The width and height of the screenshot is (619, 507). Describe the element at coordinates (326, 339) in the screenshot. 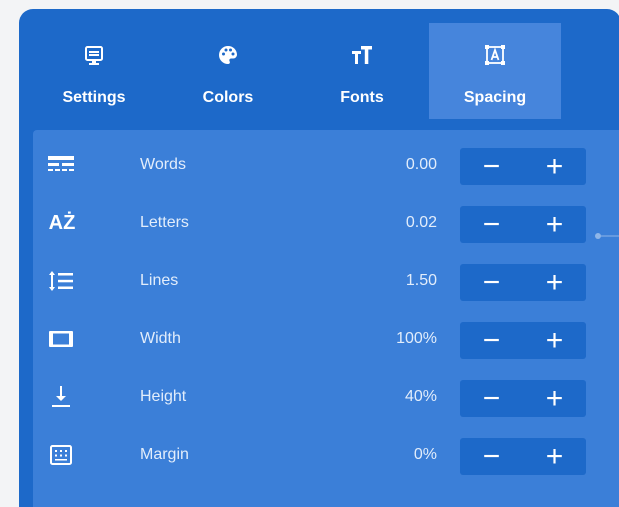

I see `spacing-row-width: Width 100% − +` at that location.